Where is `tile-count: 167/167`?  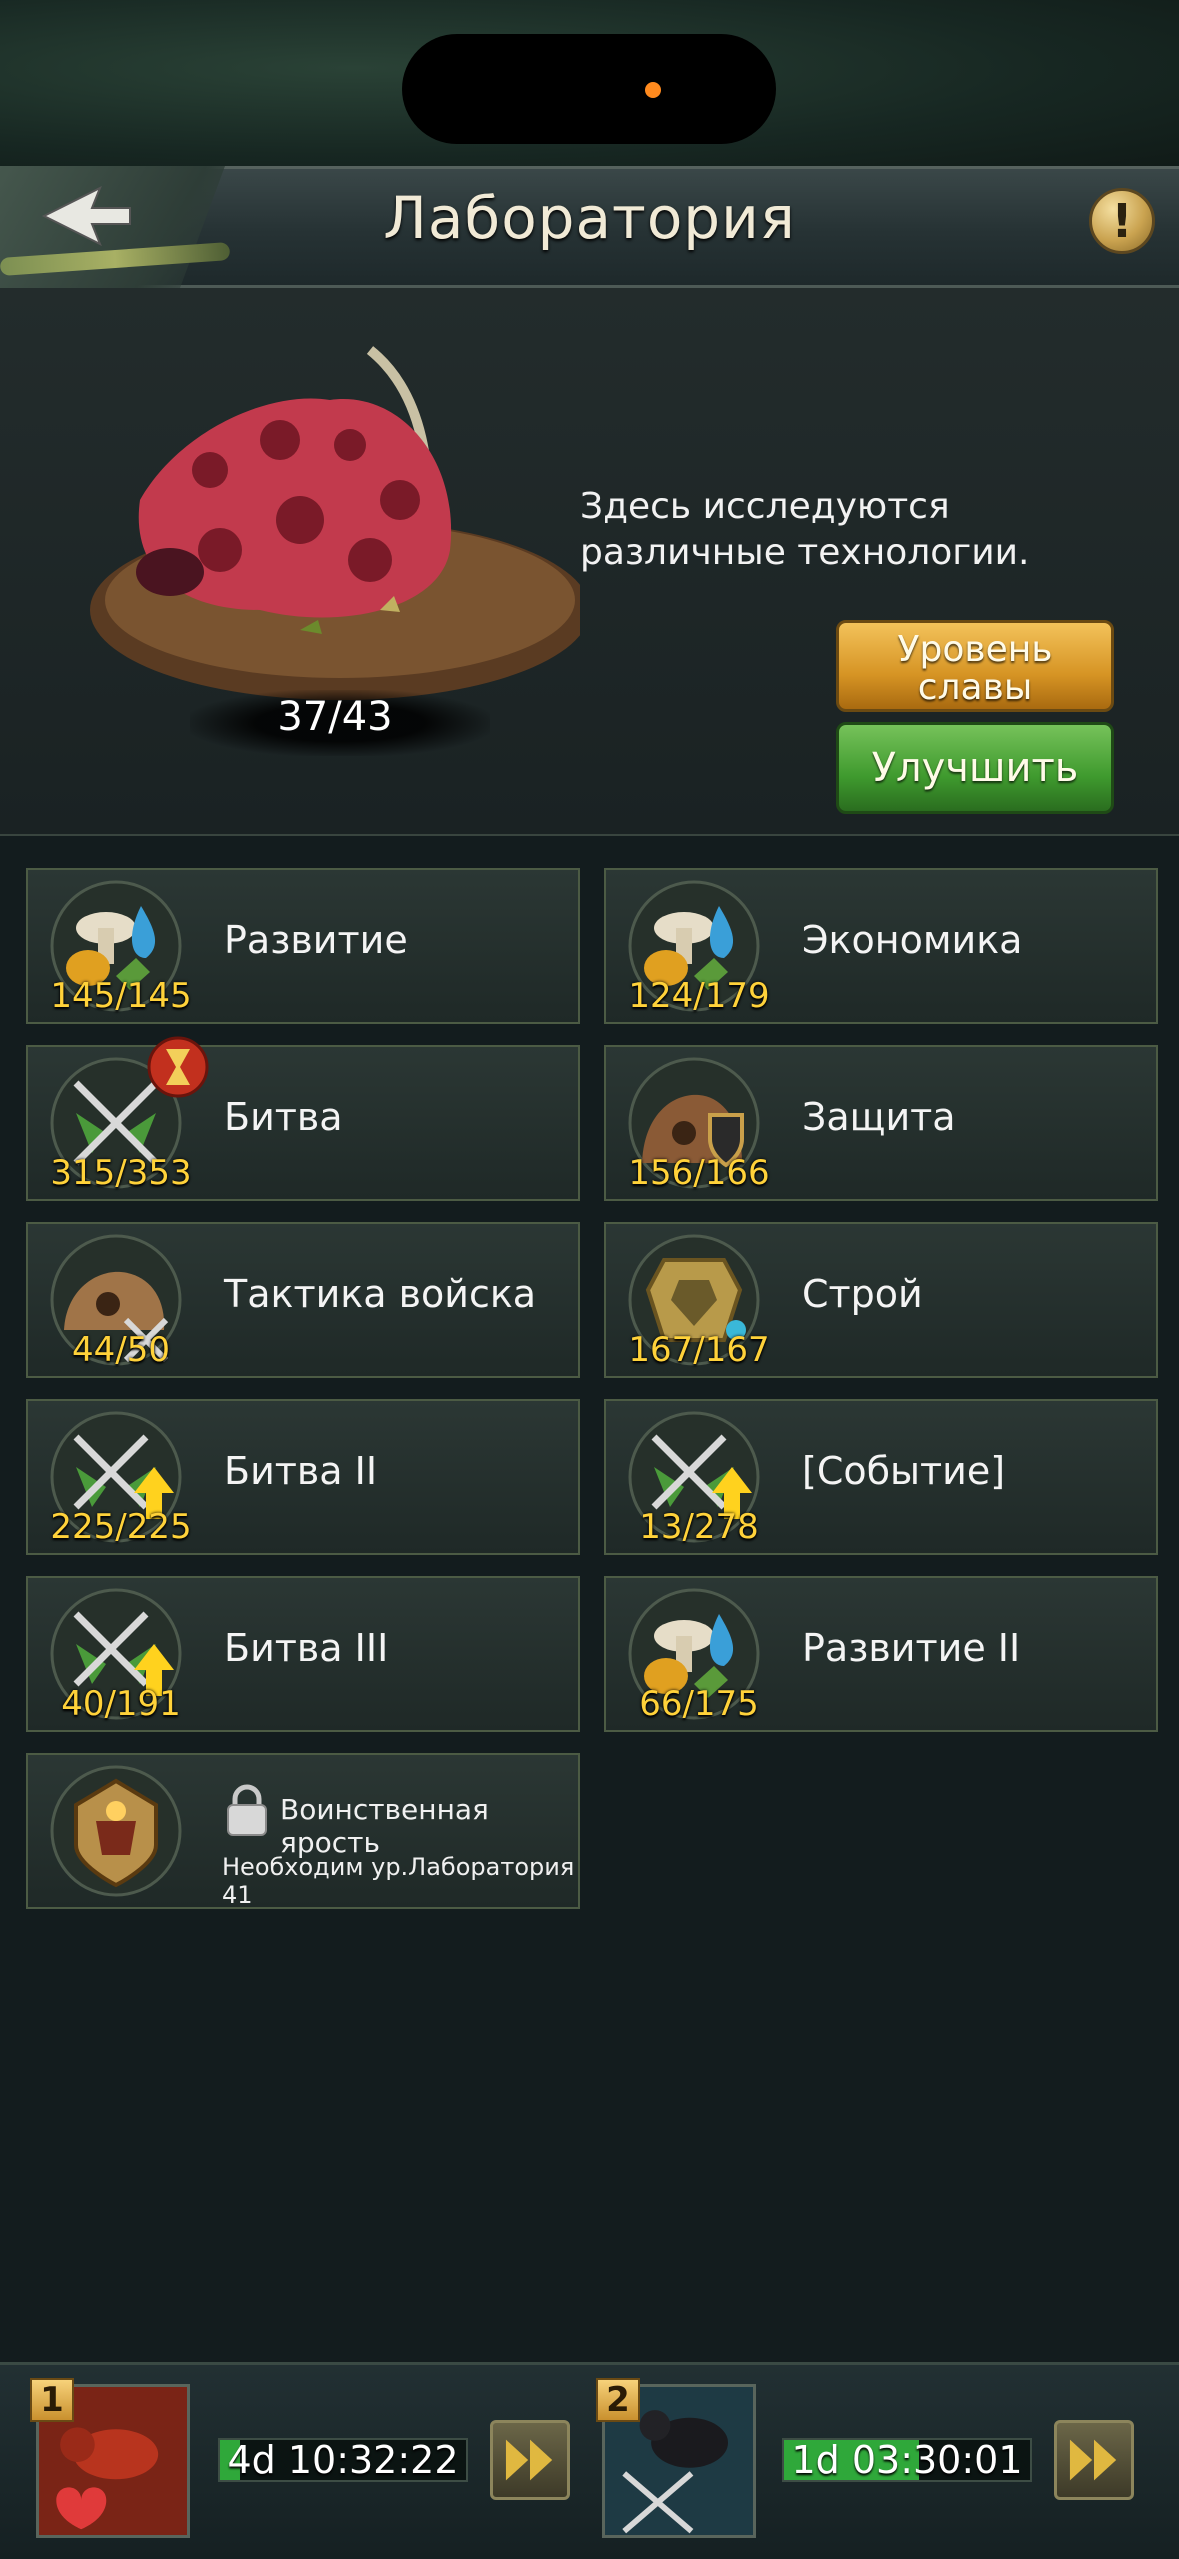
tile-count: 167/167 is located at coordinates (699, 1350).